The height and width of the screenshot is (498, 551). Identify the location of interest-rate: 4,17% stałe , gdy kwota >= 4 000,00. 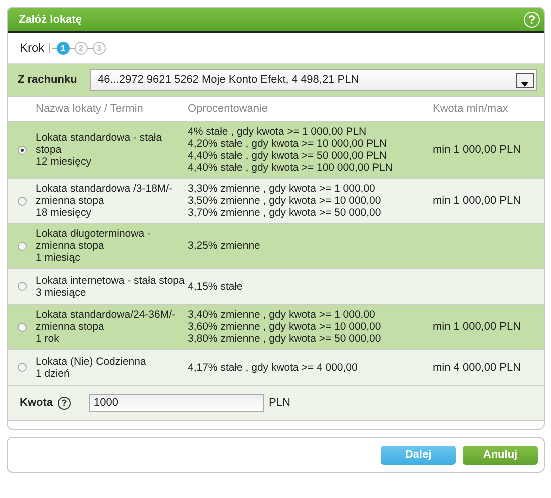
(273, 368).